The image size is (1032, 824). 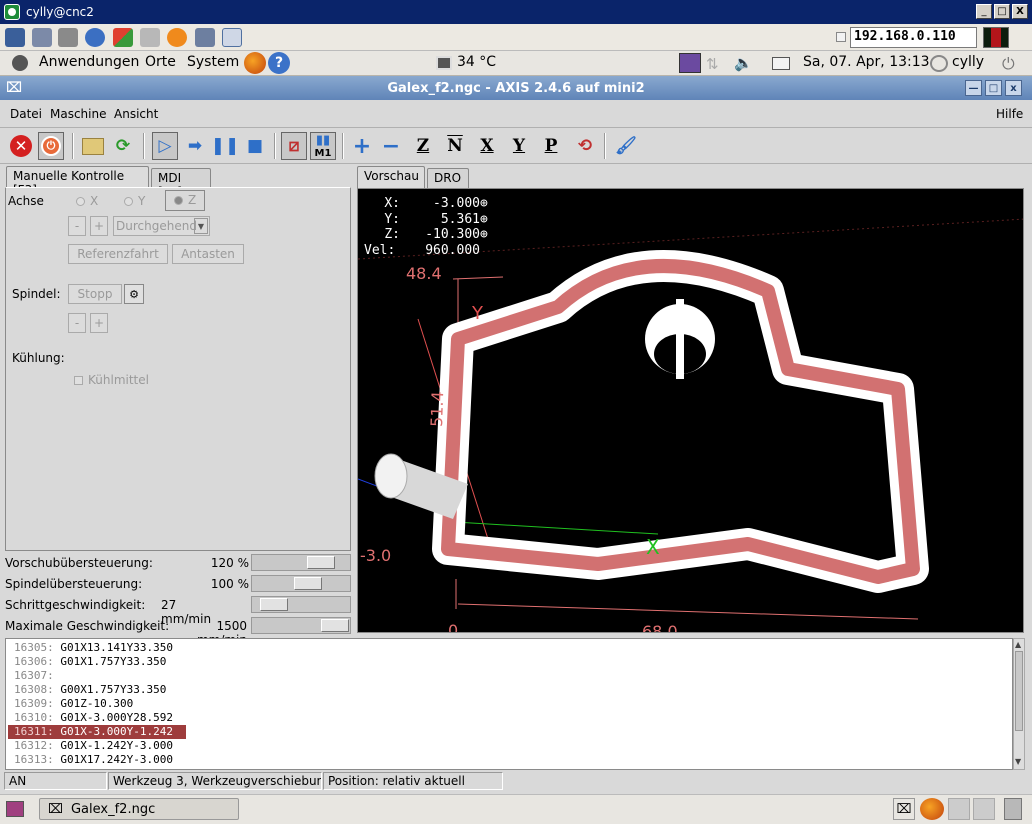 I want to click on zoom-out-icon: −, so click(x=391, y=146).